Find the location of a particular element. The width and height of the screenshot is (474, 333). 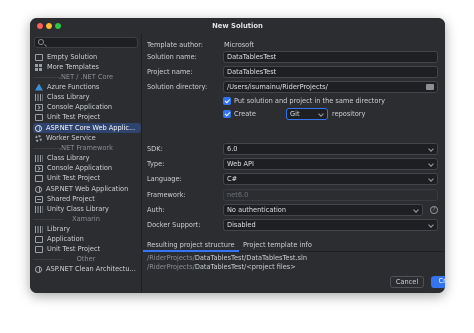

sidebar-item-more-templates: More Templates is located at coordinates (87, 67).